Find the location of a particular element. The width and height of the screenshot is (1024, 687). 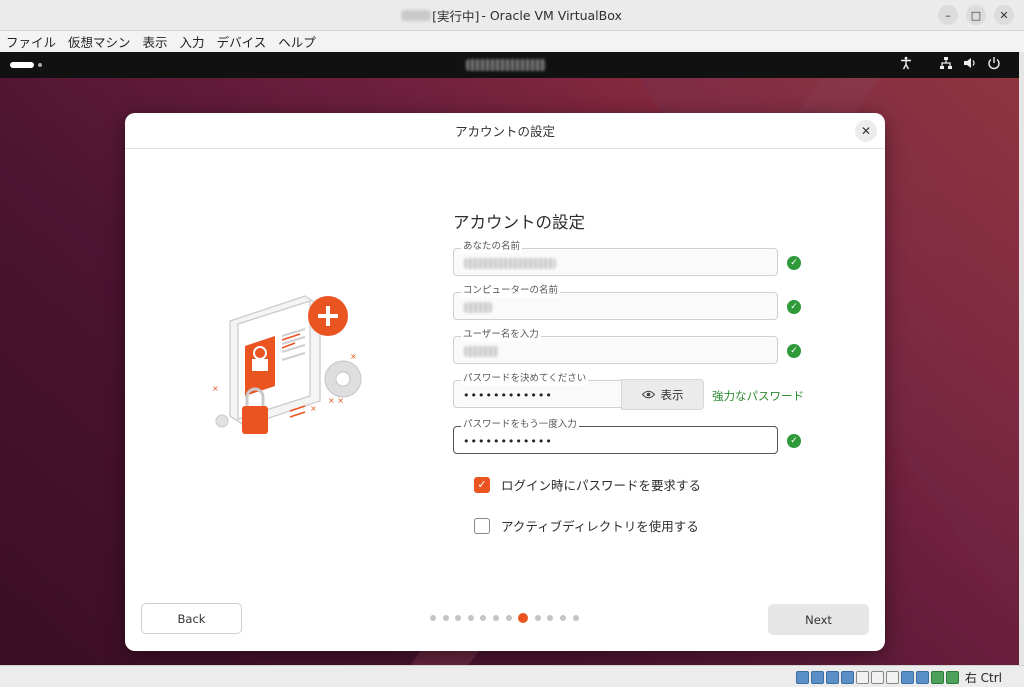

menu-devices: デバイス is located at coordinates (242, 41).